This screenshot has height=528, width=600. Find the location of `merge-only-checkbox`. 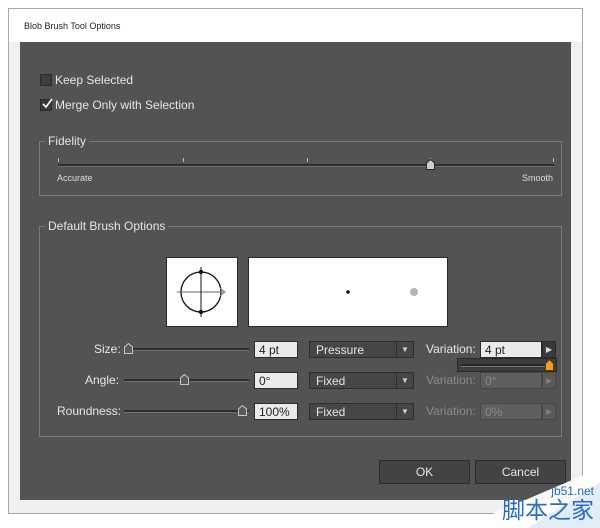

merge-only-checkbox is located at coordinates (46, 104).